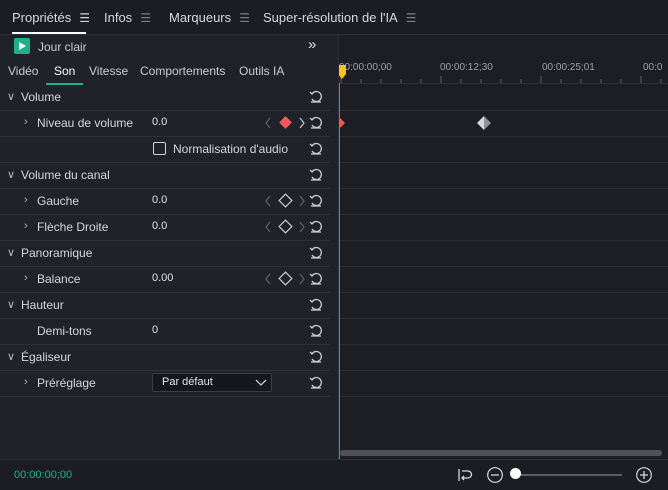  What do you see at coordinates (23, 71) in the screenshot?
I see `subtab-video: Vidéo` at bounding box center [23, 71].